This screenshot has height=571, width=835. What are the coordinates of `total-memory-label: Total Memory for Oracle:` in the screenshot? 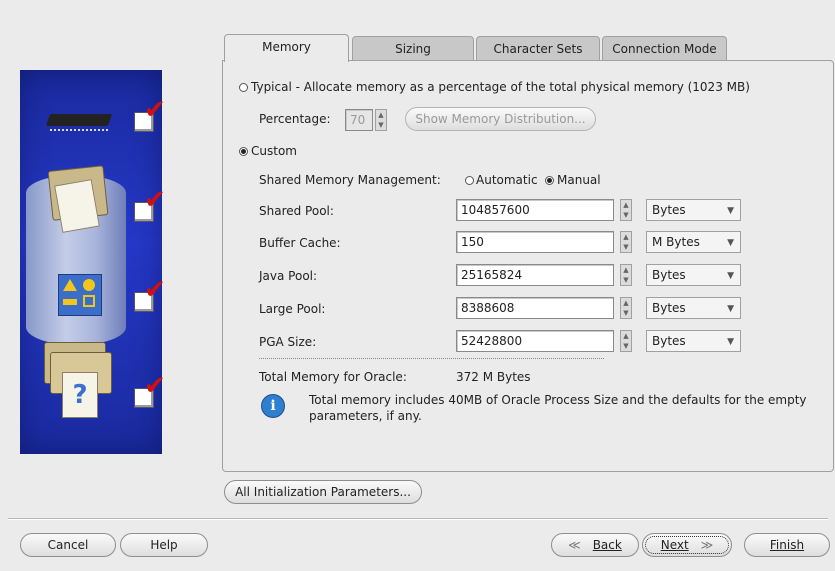 It's located at (333, 377).